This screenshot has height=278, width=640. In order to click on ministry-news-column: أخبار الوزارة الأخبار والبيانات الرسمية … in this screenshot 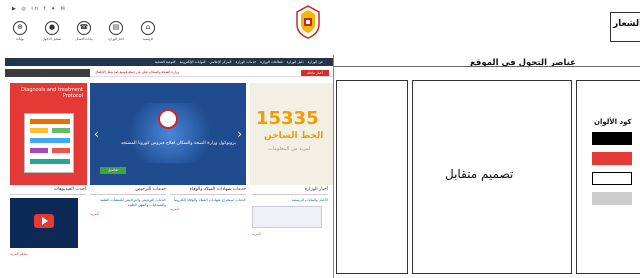, I will do `click(290, 232)`.